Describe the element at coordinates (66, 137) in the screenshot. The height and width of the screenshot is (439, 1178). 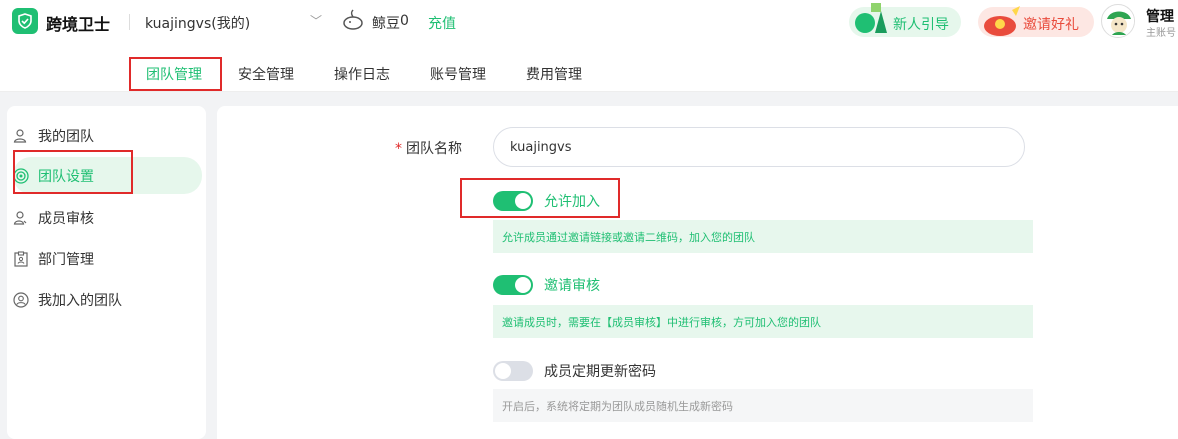
I see `sidebar-item-label: 我的团队` at that location.